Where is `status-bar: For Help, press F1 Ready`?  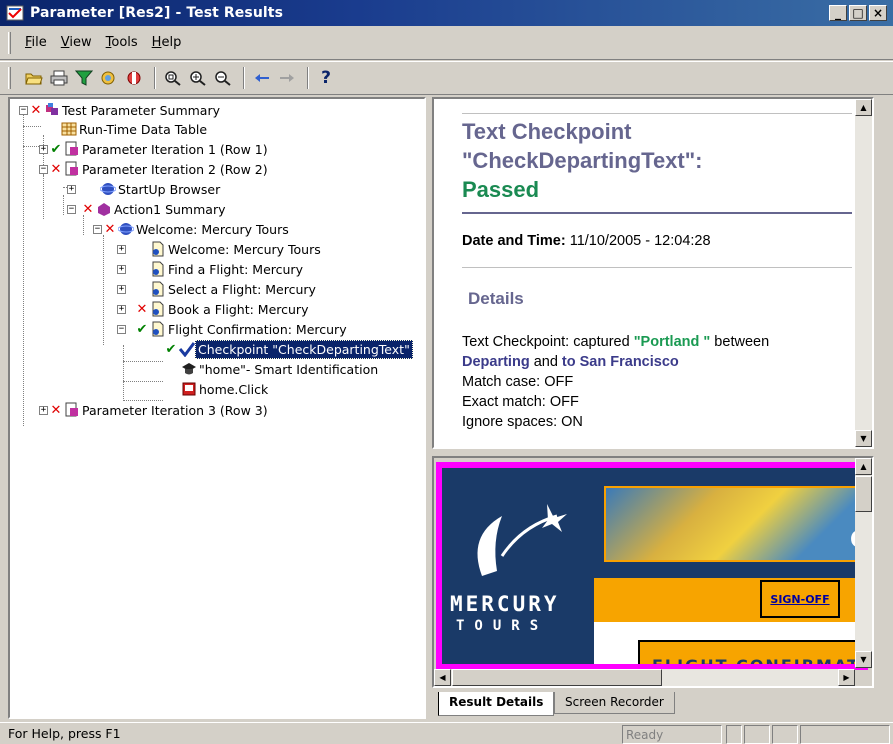 status-bar: For Help, press F1 Ready is located at coordinates (446, 733).